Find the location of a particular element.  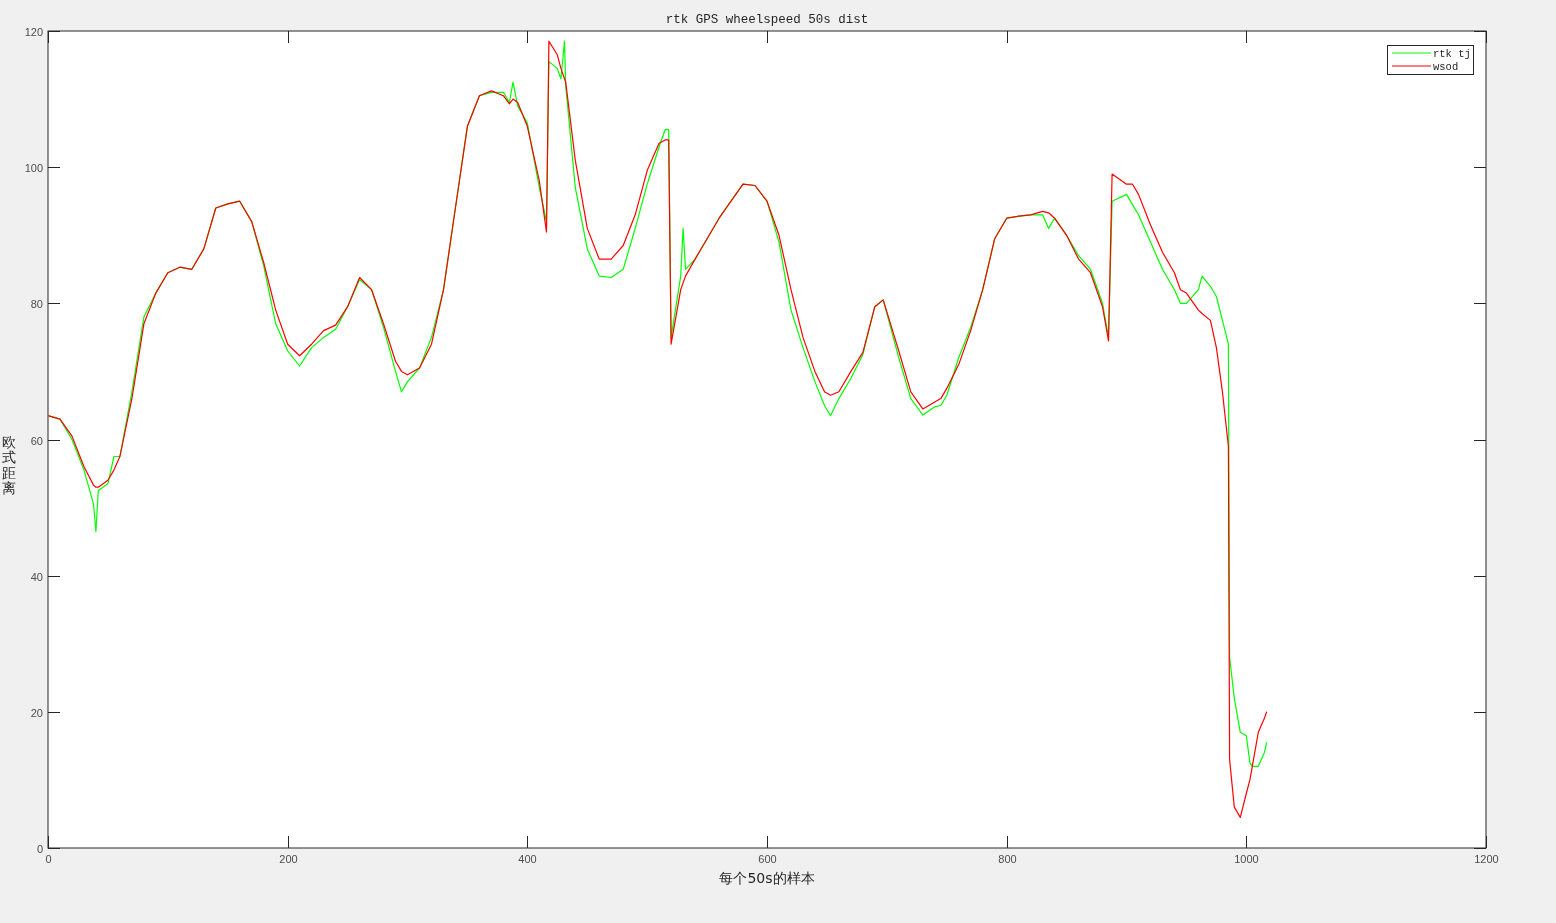

legend-label: wsod is located at coordinates (1446, 66).